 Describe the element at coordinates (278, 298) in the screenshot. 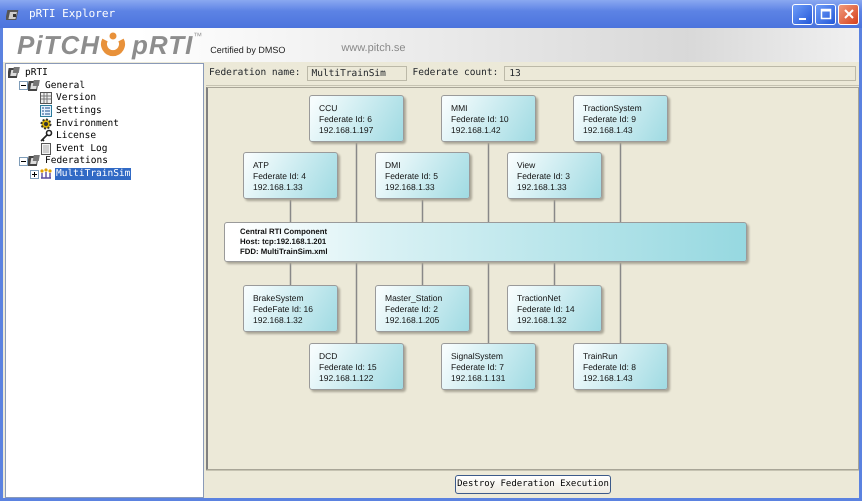

I see `federate-name: BrakeSystem` at that location.